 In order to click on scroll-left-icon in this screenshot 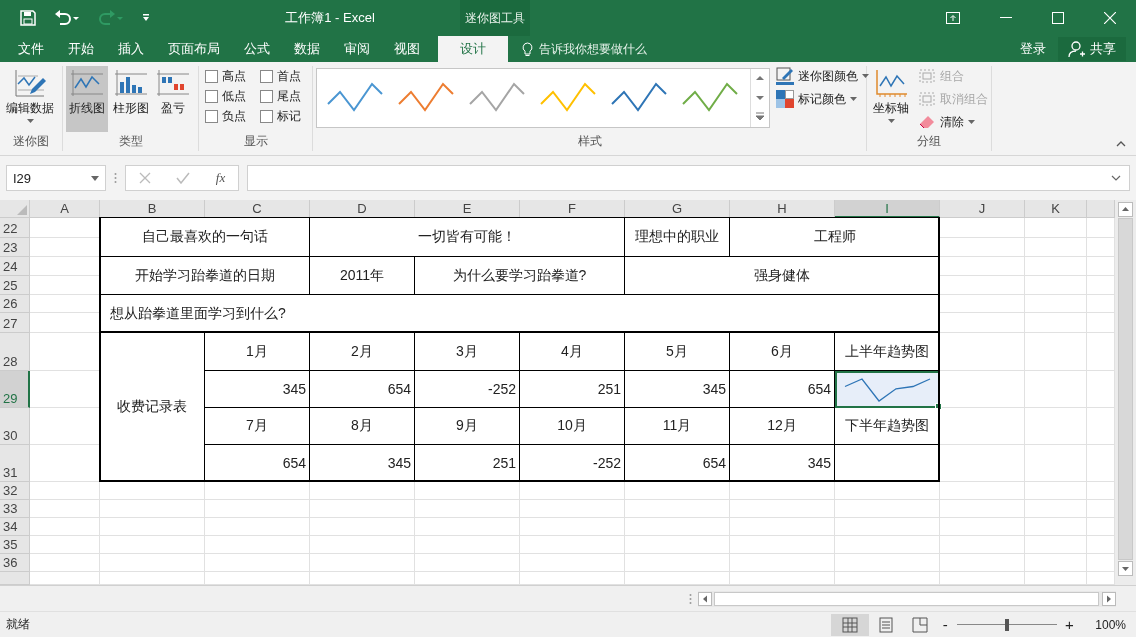, I will do `click(705, 598)`.